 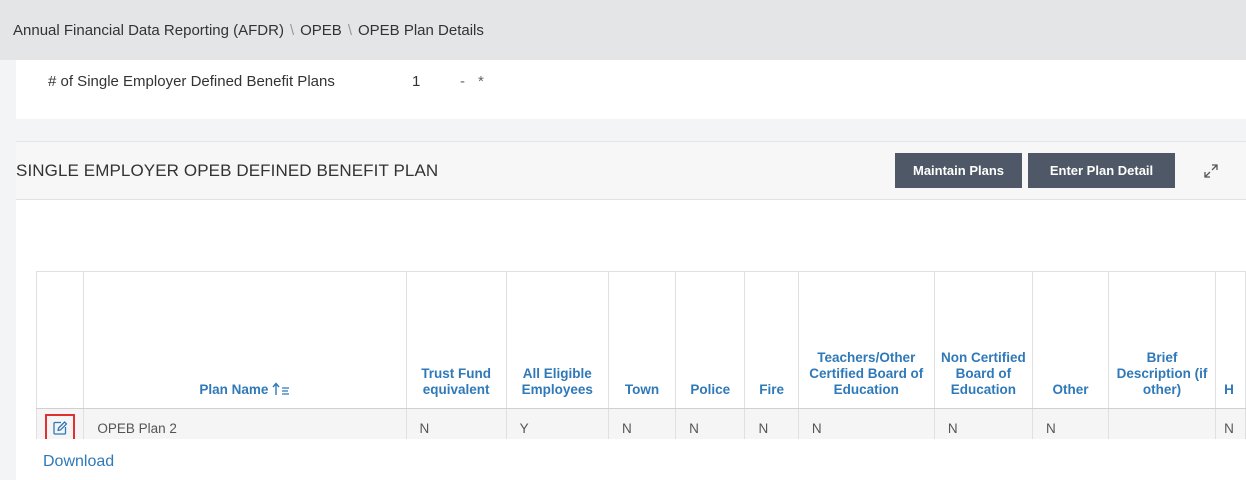 What do you see at coordinates (1211, 171) in the screenshot?
I see `expand-icon` at bounding box center [1211, 171].